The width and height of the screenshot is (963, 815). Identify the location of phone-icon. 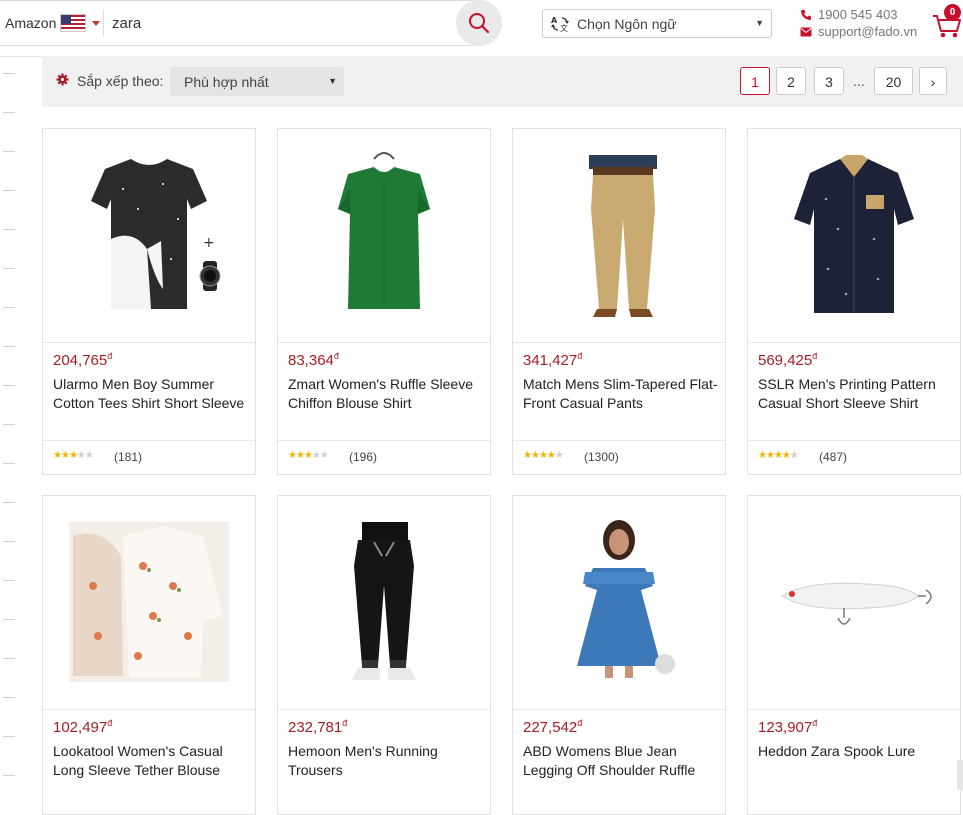
(806, 14).